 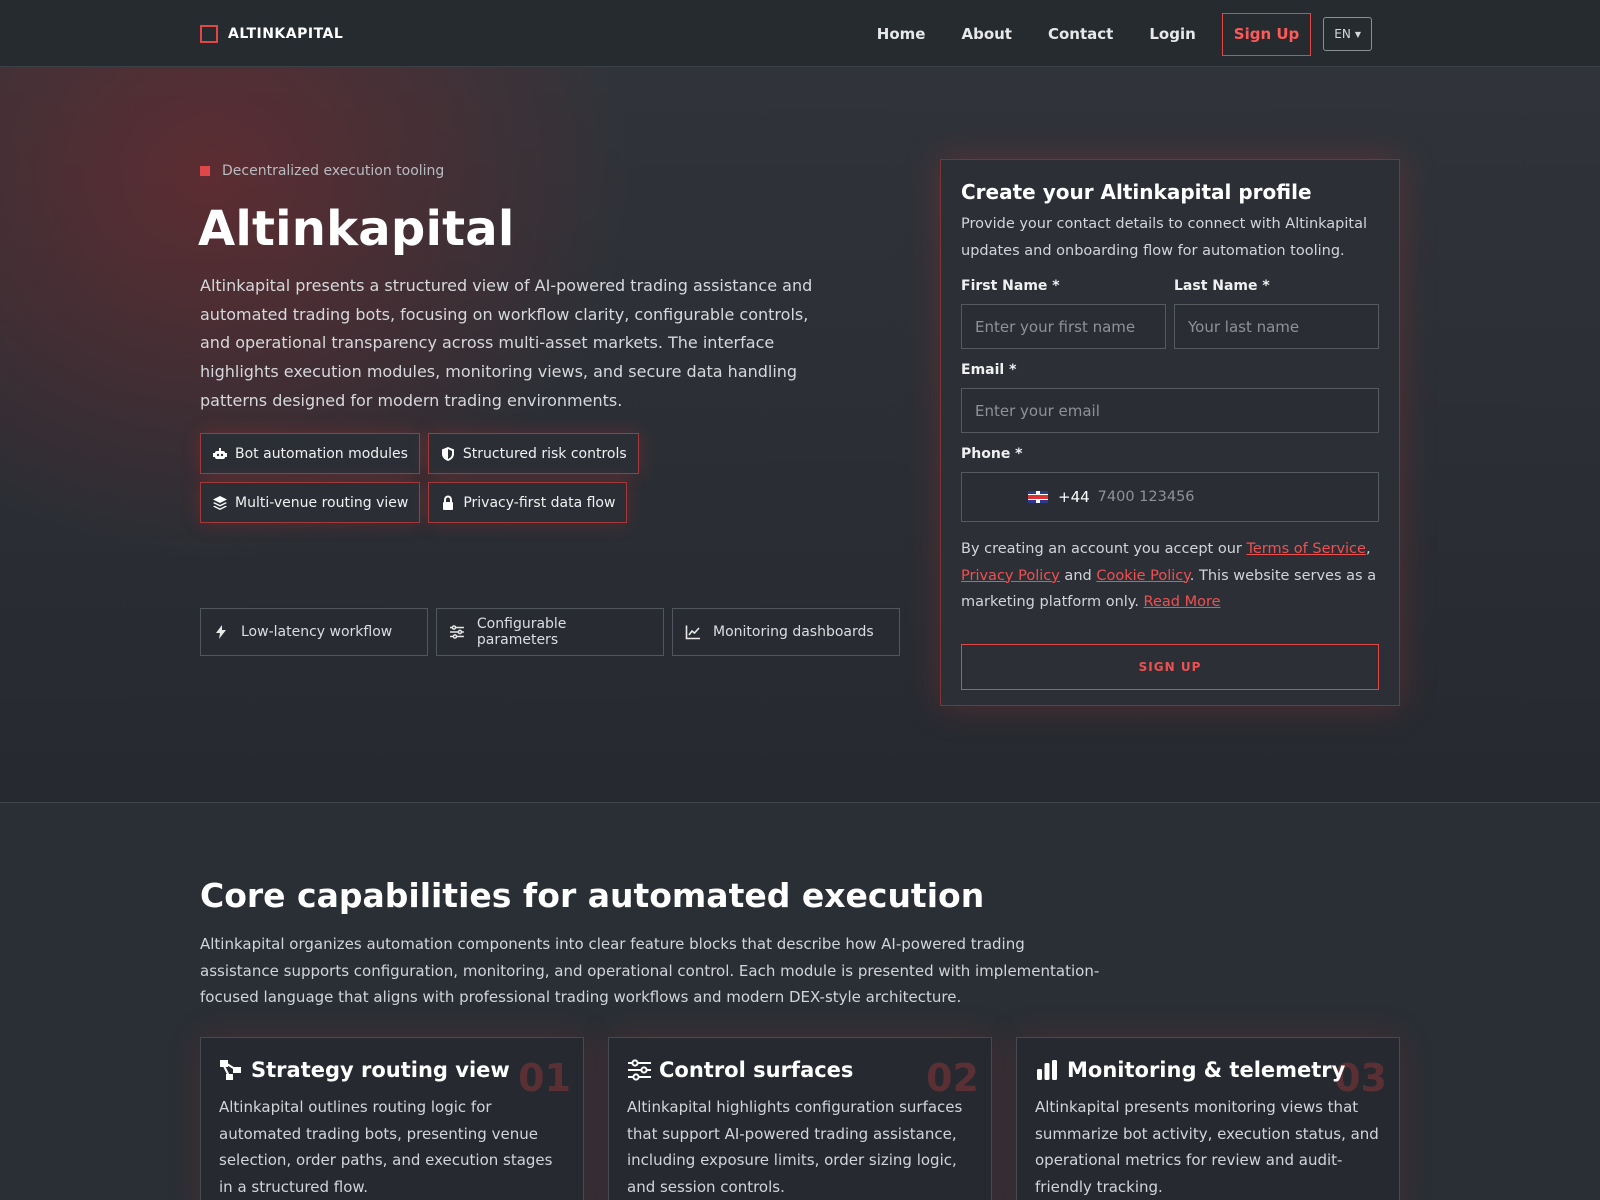 What do you see at coordinates (221, 632) in the screenshot?
I see `bolt-icon` at bounding box center [221, 632].